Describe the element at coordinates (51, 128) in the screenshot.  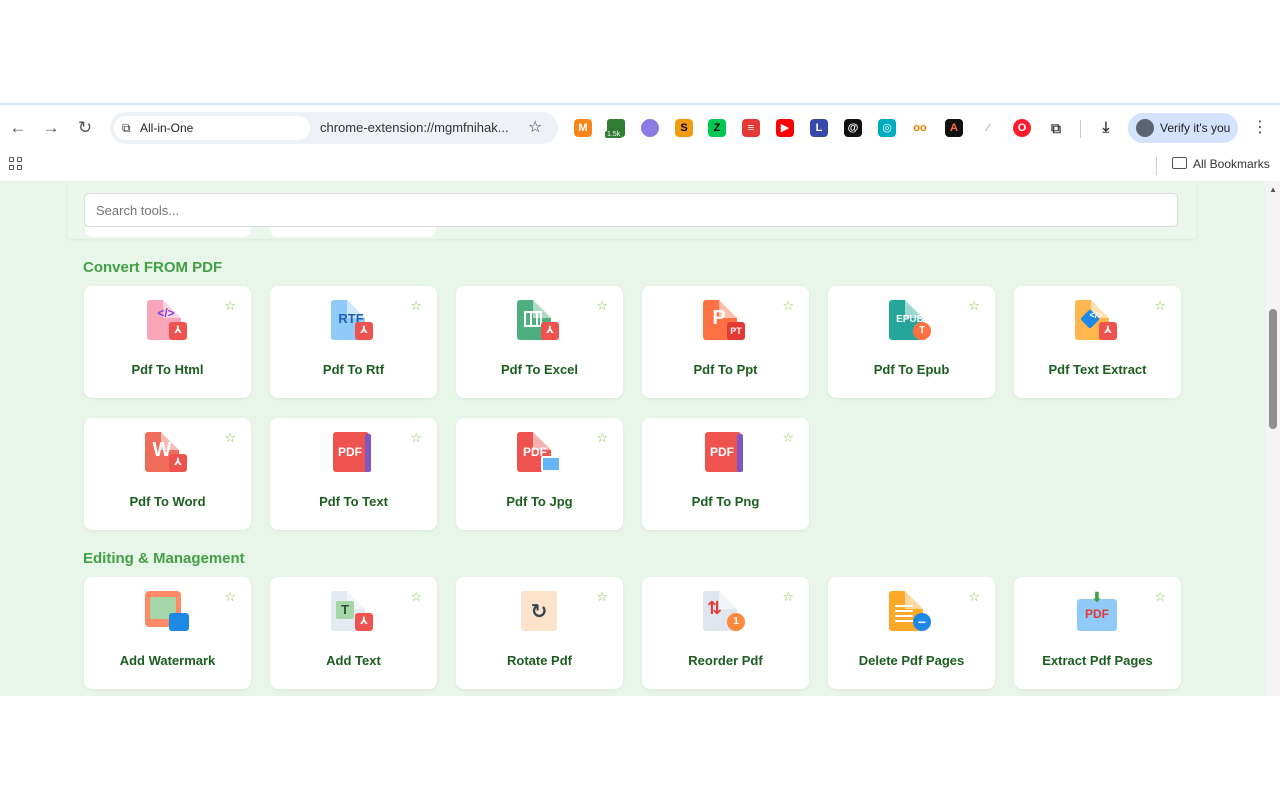
I see `forward-arrow-icon: →` at that location.